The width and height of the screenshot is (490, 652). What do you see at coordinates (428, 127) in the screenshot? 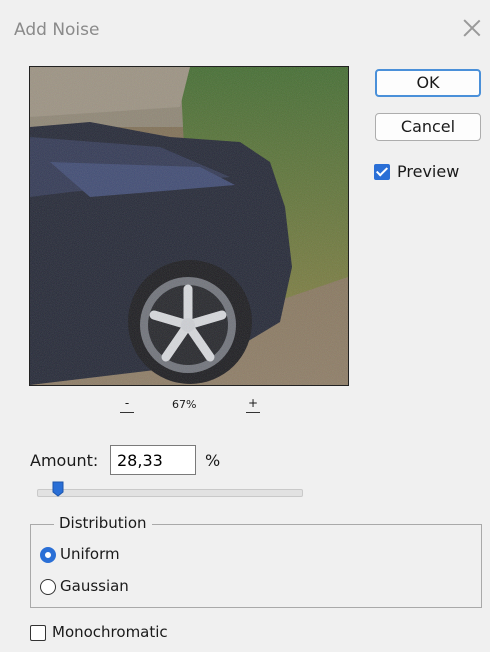
I see `cancel-button: Cancel` at bounding box center [428, 127].